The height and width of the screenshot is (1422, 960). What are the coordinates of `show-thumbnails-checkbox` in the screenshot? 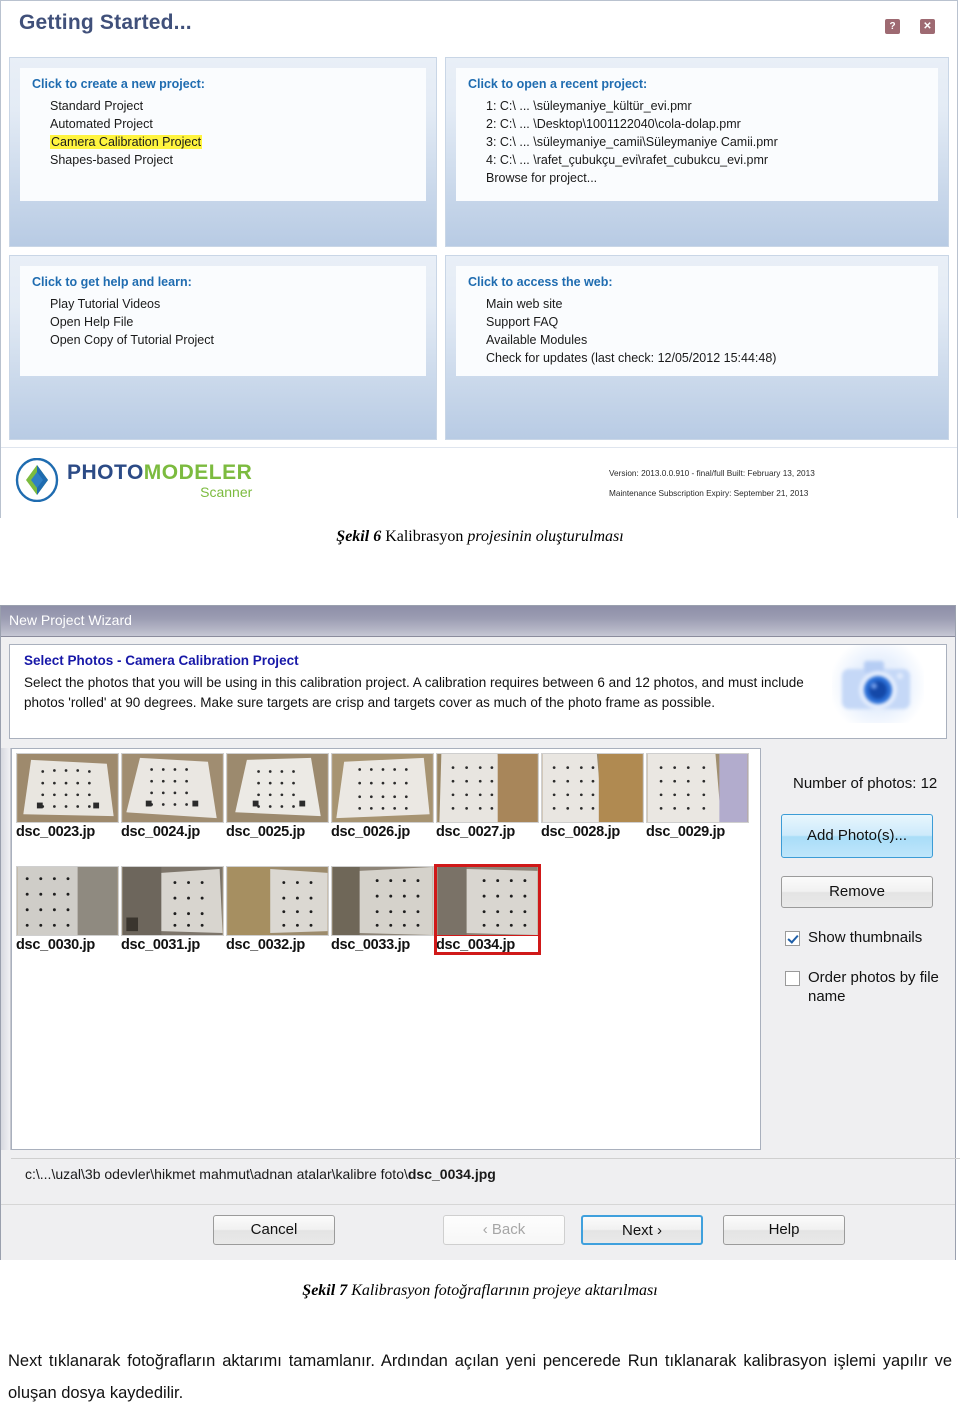 It's located at (792, 939).